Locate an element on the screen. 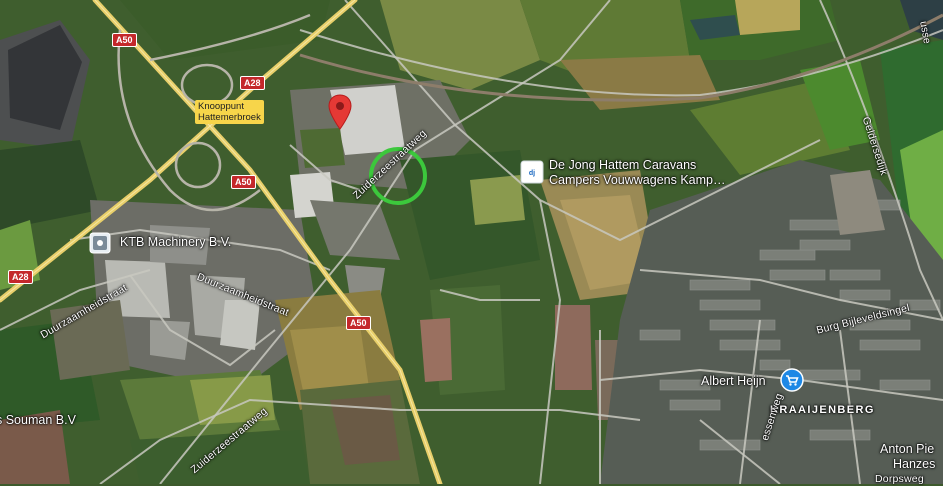 The width and height of the screenshot is (943, 486). poi-ktb-machinery: KTB Machinery B.V. is located at coordinates (175, 242).